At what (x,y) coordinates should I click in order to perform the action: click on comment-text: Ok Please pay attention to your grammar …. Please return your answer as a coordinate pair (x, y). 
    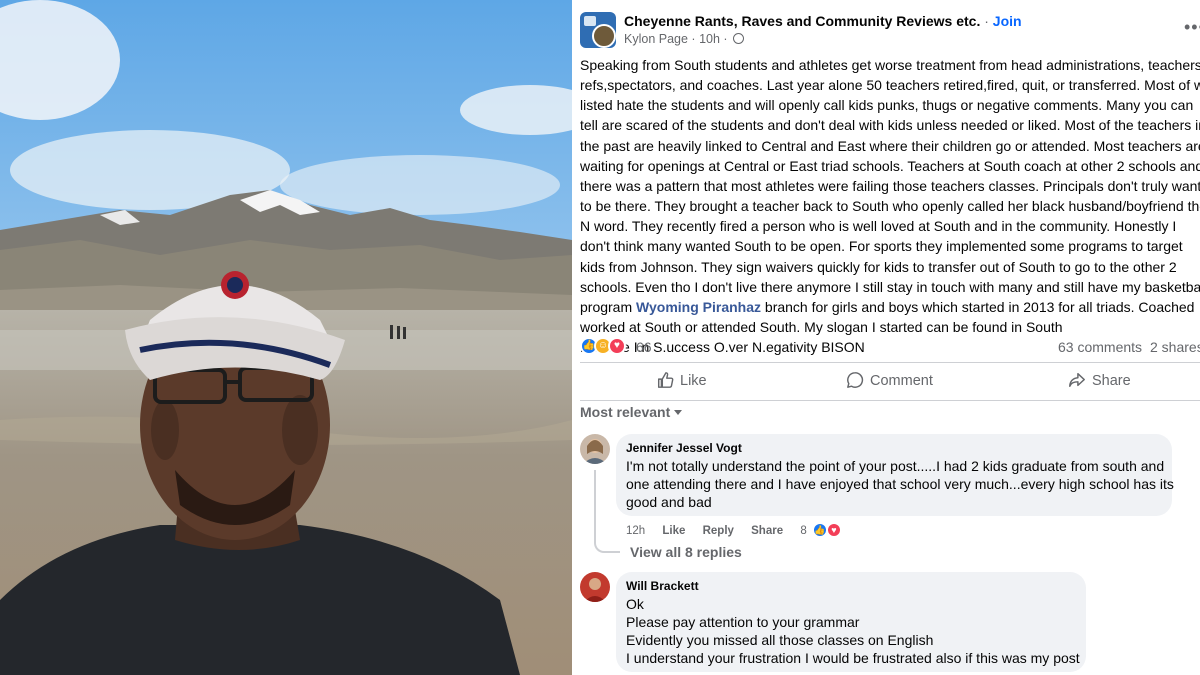
    Looking at the image, I should click on (853, 631).